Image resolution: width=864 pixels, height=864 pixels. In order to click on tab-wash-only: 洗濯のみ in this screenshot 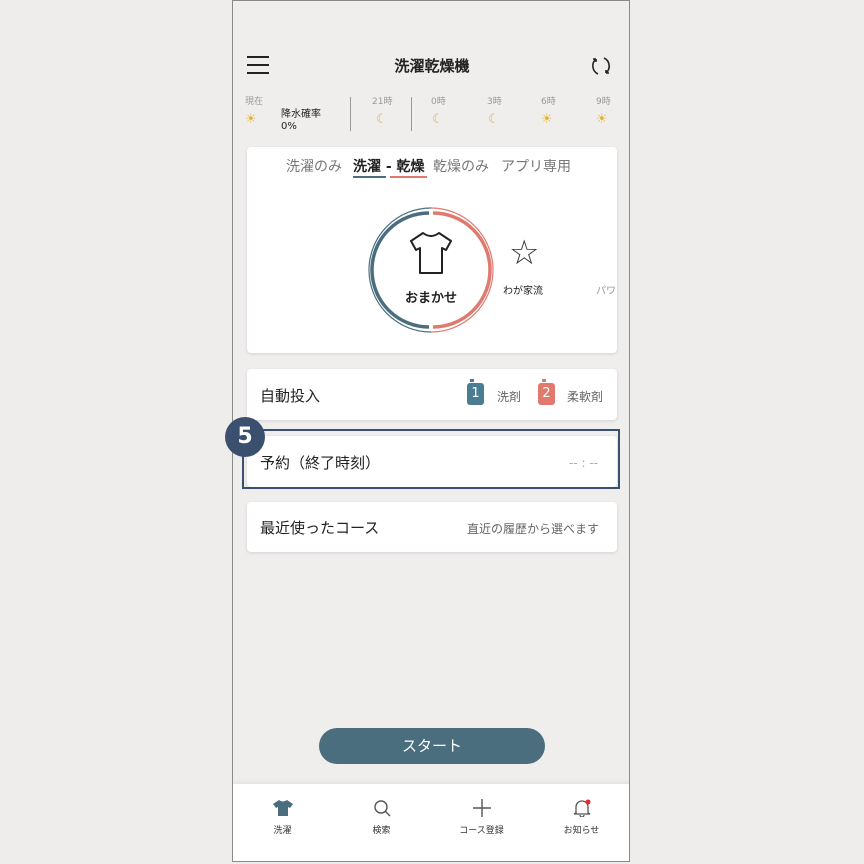, I will do `click(314, 166)`.